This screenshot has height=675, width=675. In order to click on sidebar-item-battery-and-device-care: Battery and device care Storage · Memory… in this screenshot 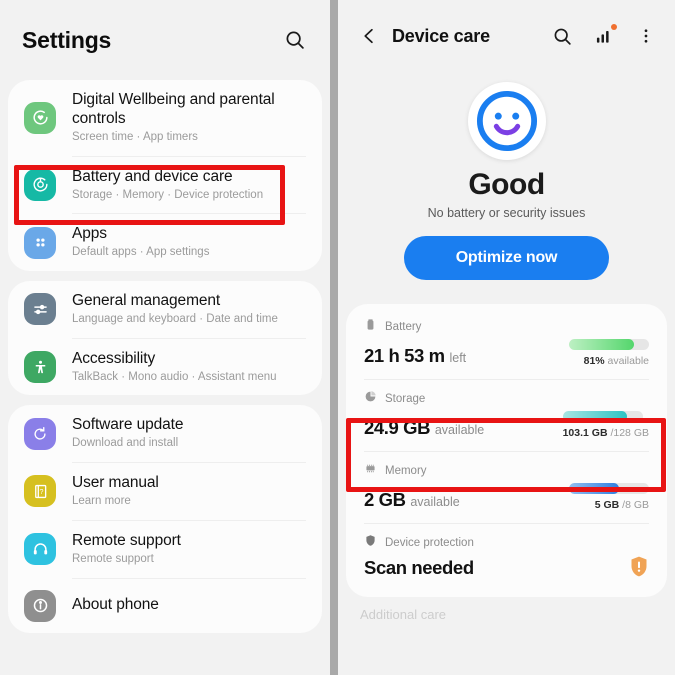, I will do `click(165, 185)`.